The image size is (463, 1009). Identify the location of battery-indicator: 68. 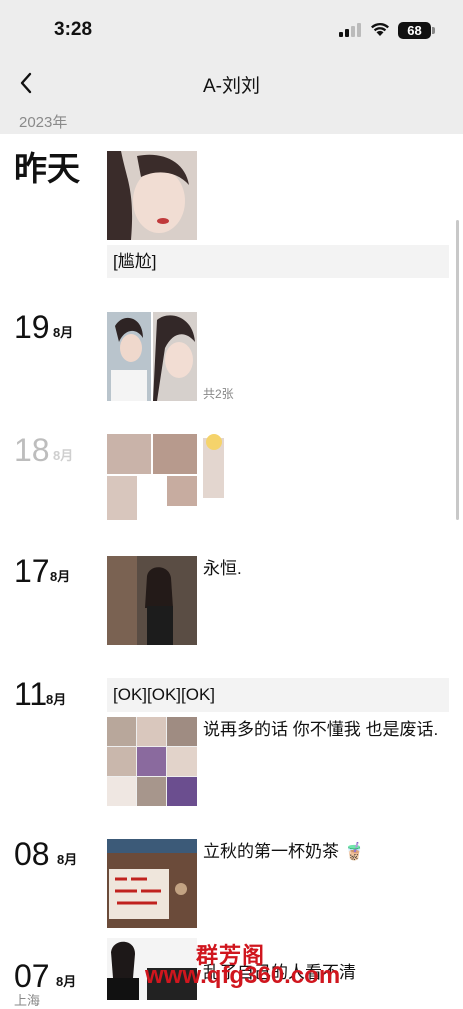
(414, 30).